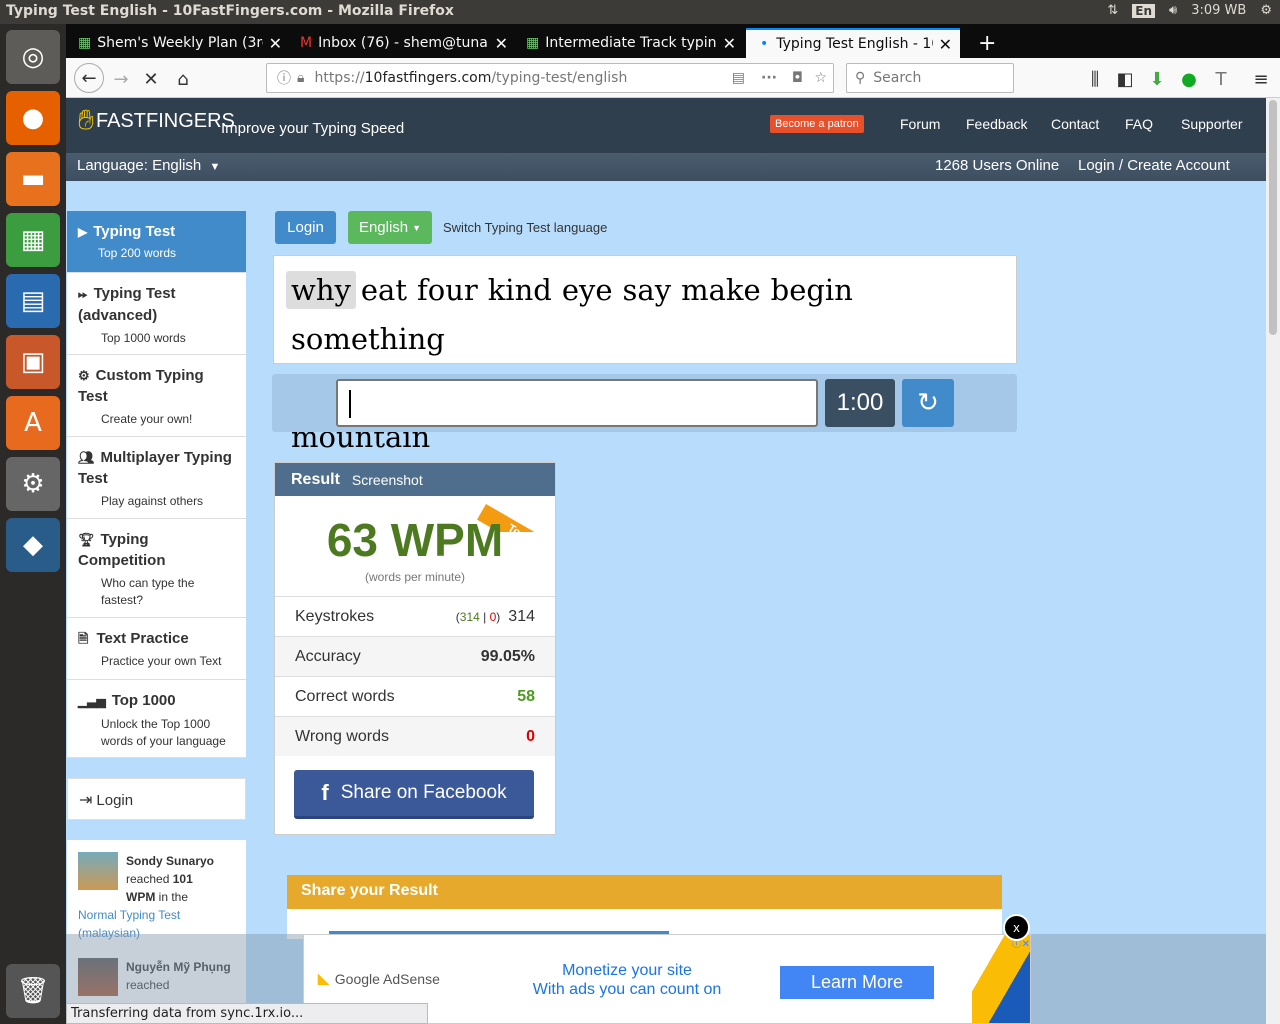 The width and height of the screenshot is (1280, 1024). I want to click on word: four, so click(447, 290).